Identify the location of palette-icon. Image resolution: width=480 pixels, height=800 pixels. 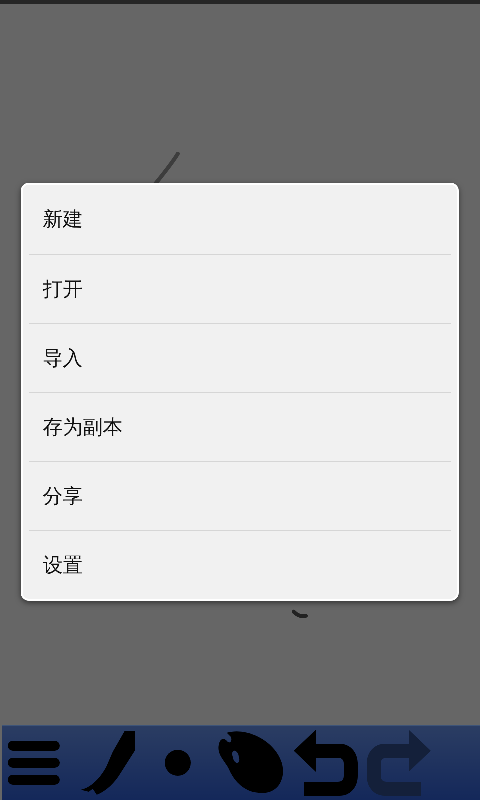
(251, 763).